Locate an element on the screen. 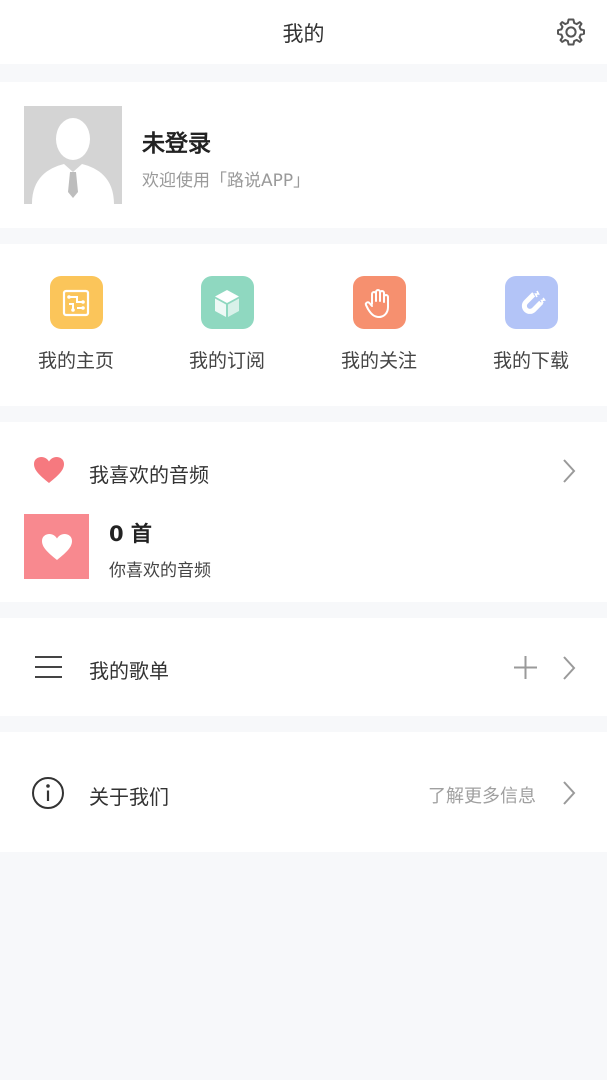  profile-name: 未登录 is located at coordinates (176, 144).